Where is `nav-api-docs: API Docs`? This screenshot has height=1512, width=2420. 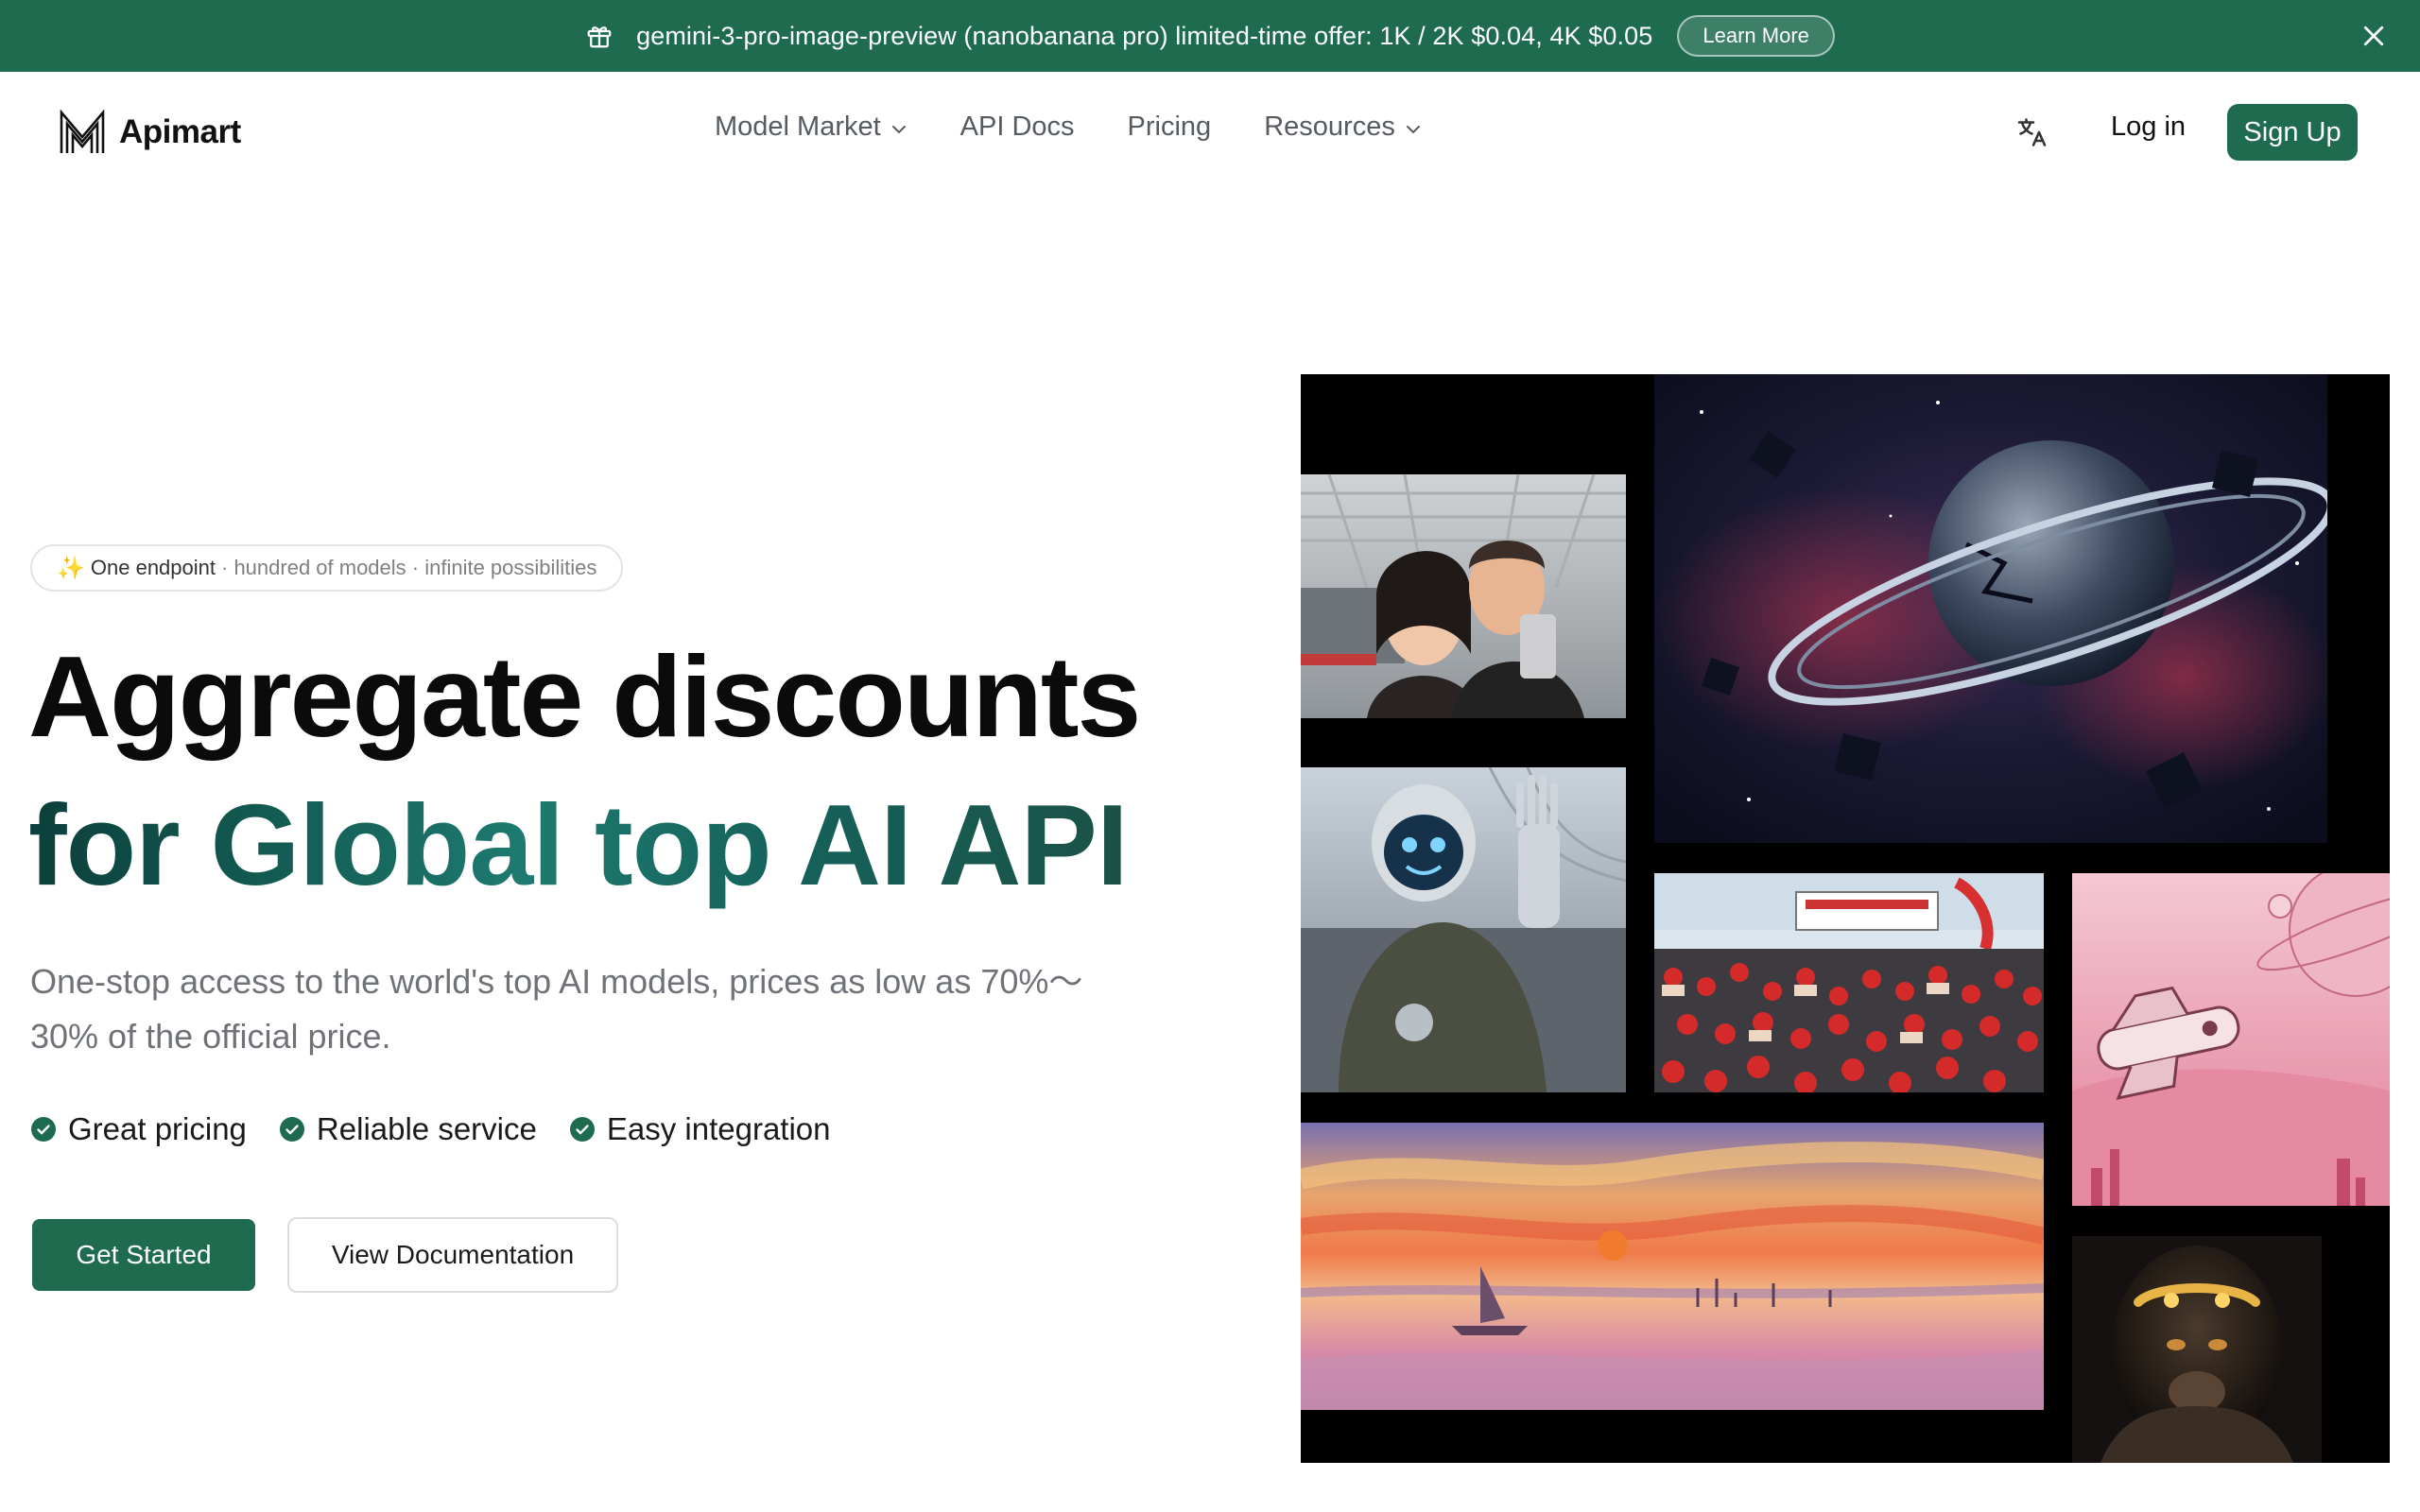
nav-api-docs: API Docs is located at coordinates (1018, 127).